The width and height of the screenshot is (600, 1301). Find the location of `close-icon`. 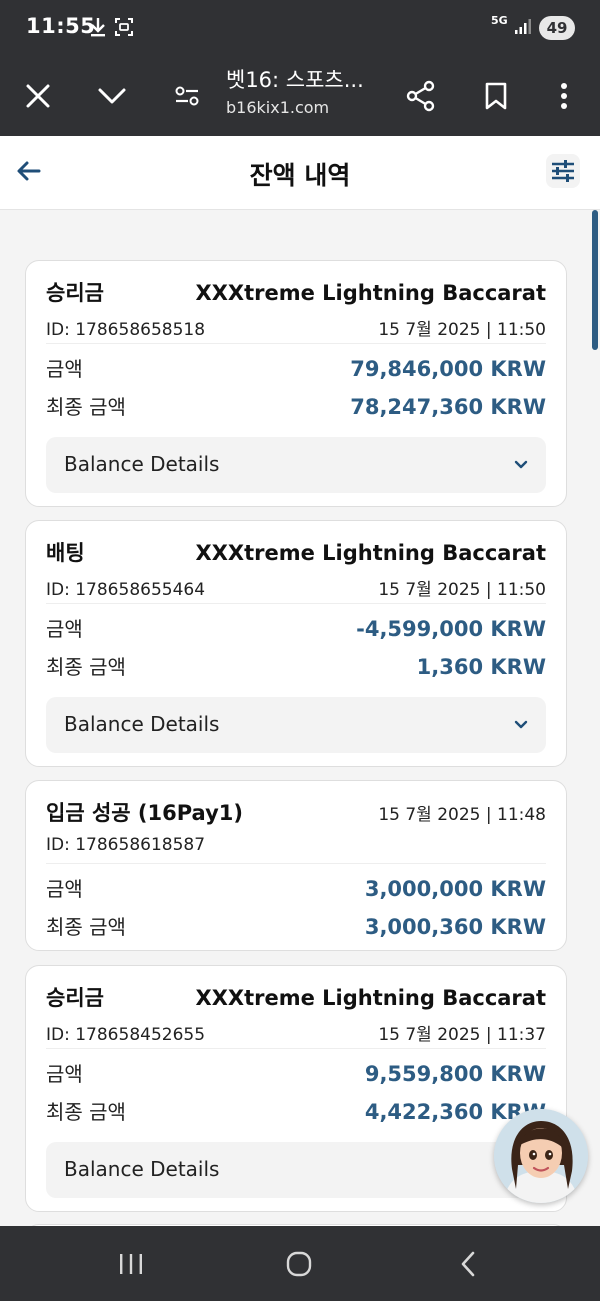

close-icon is located at coordinates (38, 96).